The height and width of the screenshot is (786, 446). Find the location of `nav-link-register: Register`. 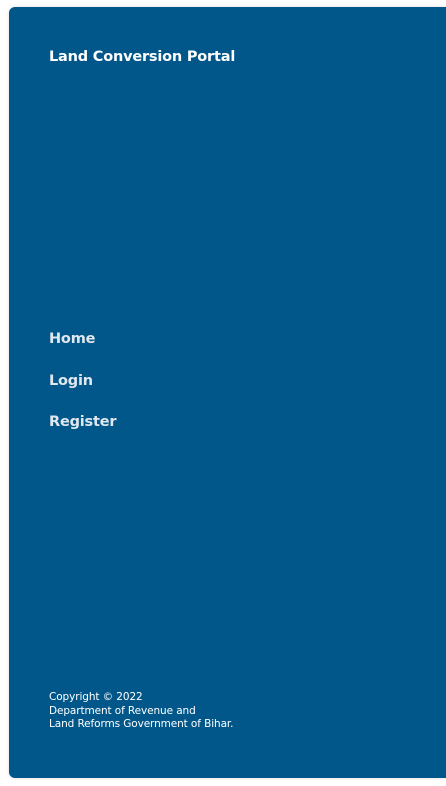

nav-link-register: Register is located at coordinates (82, 433).